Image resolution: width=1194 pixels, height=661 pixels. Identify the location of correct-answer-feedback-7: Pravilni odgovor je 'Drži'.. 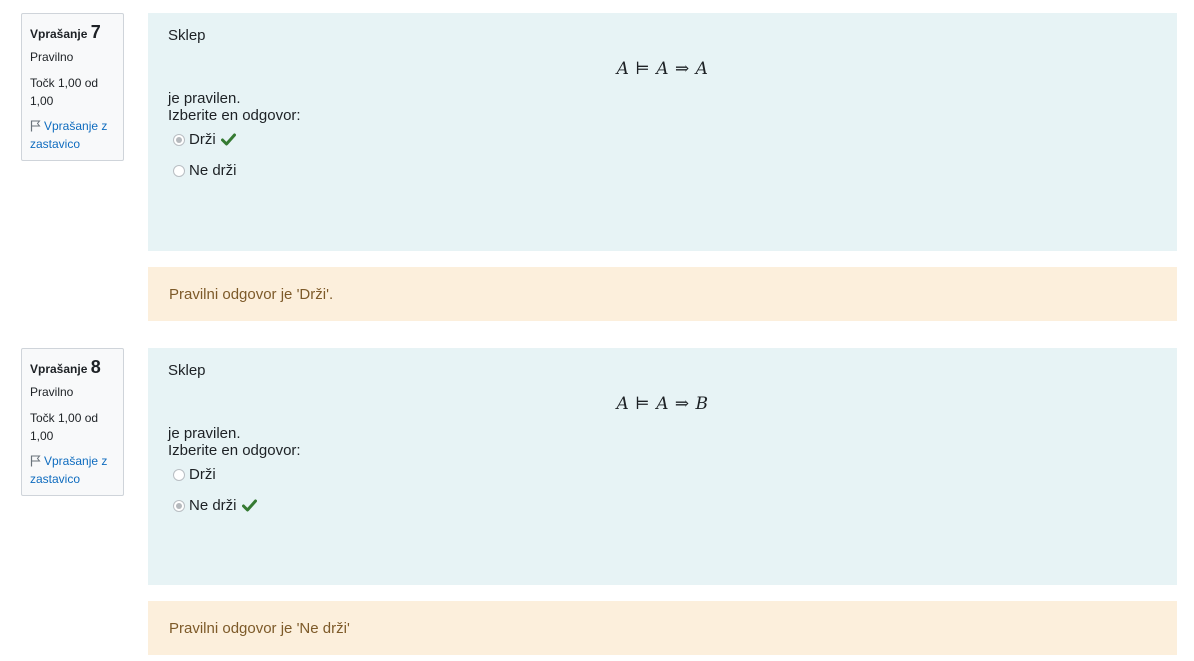
(662, 294).